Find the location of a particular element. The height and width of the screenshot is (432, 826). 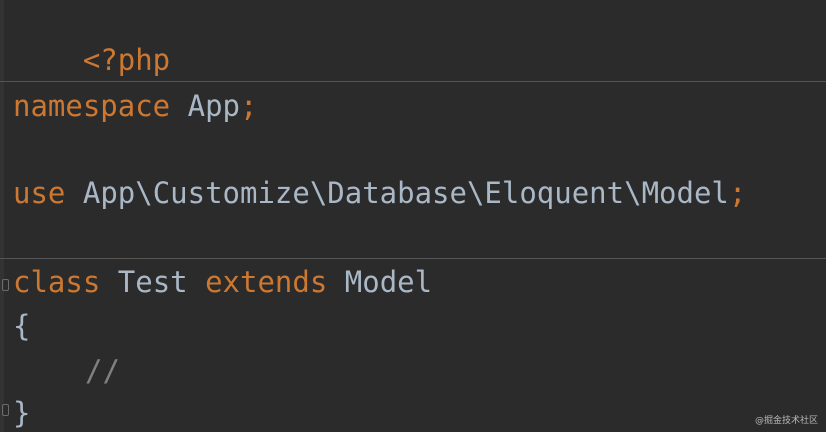

editor-gutter is located at coordinates (2, 216).